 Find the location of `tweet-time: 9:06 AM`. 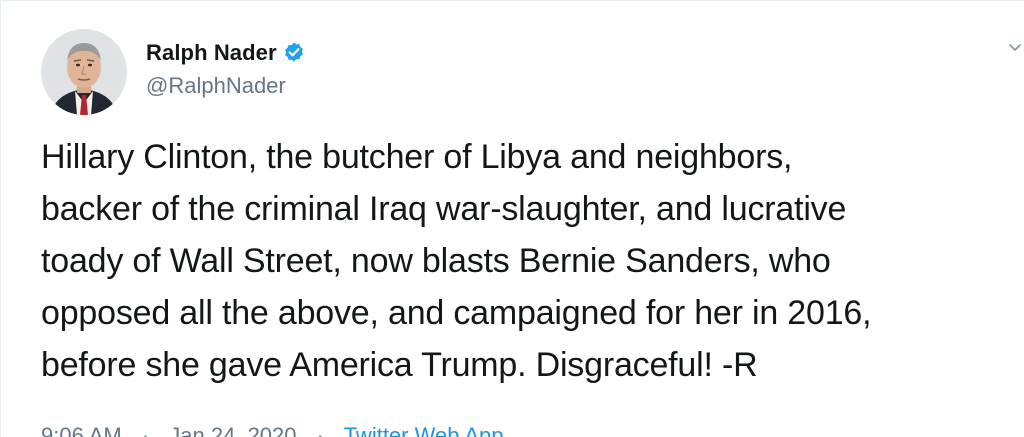

tweet-time: 9:06 AM is located at coordinates (81, 430).